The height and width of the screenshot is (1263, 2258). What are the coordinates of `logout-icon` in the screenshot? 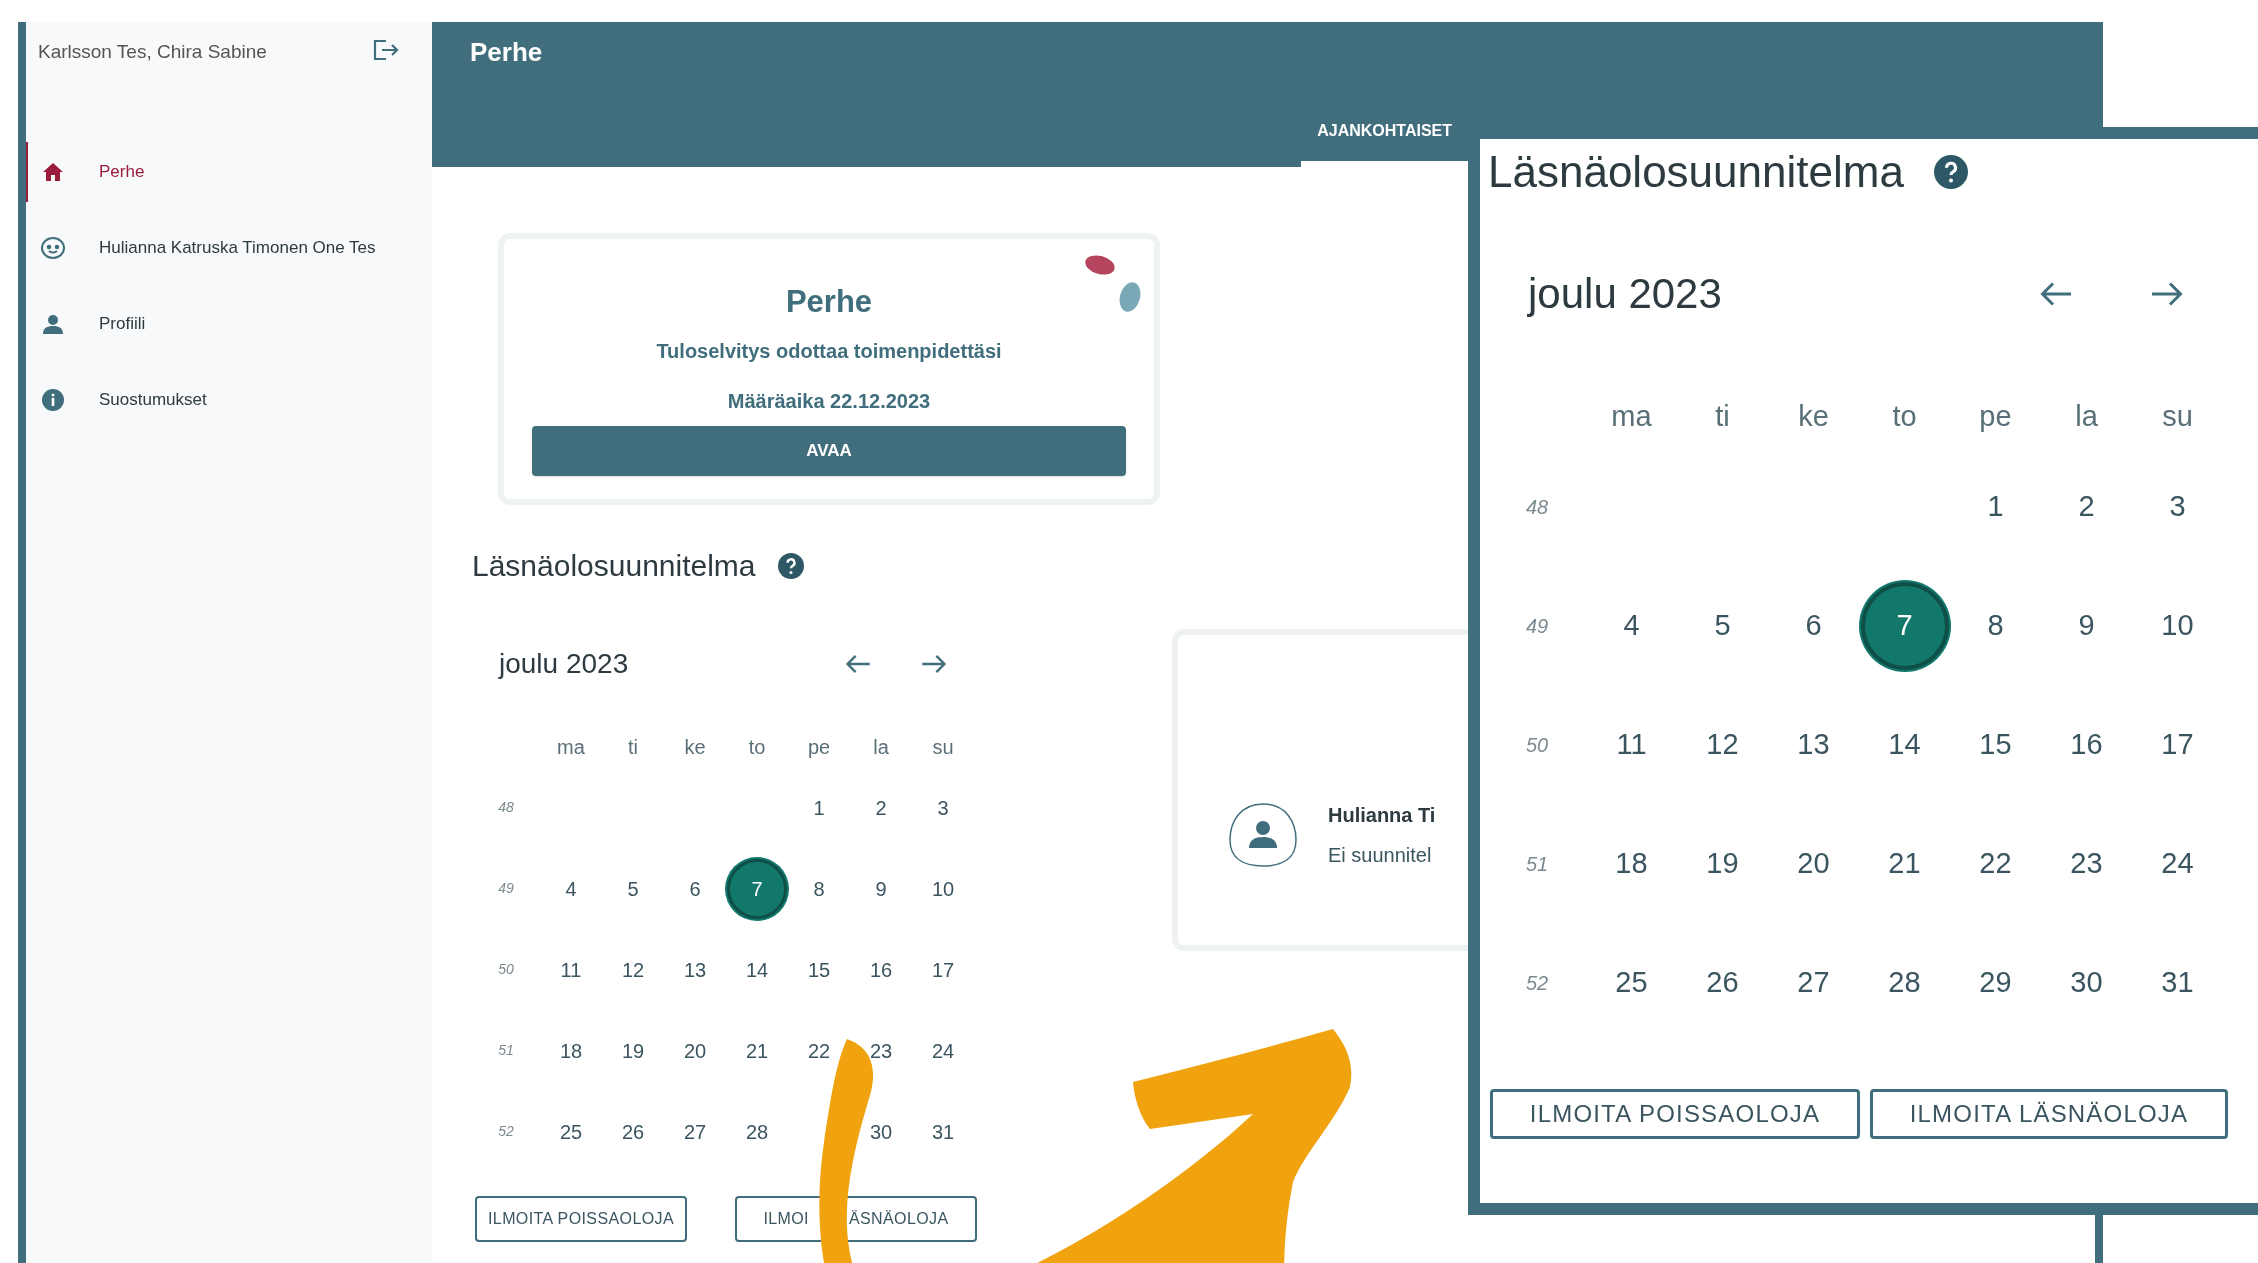 It's located at (386, 50).